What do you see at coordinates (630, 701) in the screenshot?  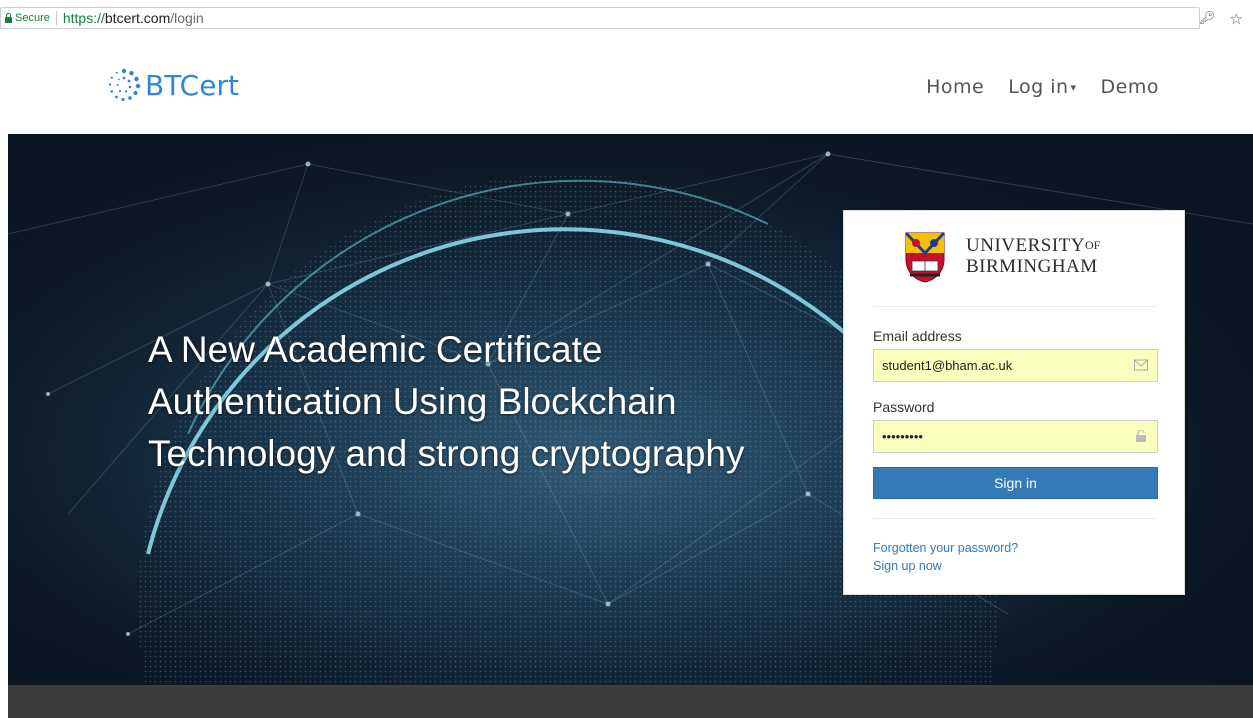 I see `footer-band` at bounding box center [630, 701].